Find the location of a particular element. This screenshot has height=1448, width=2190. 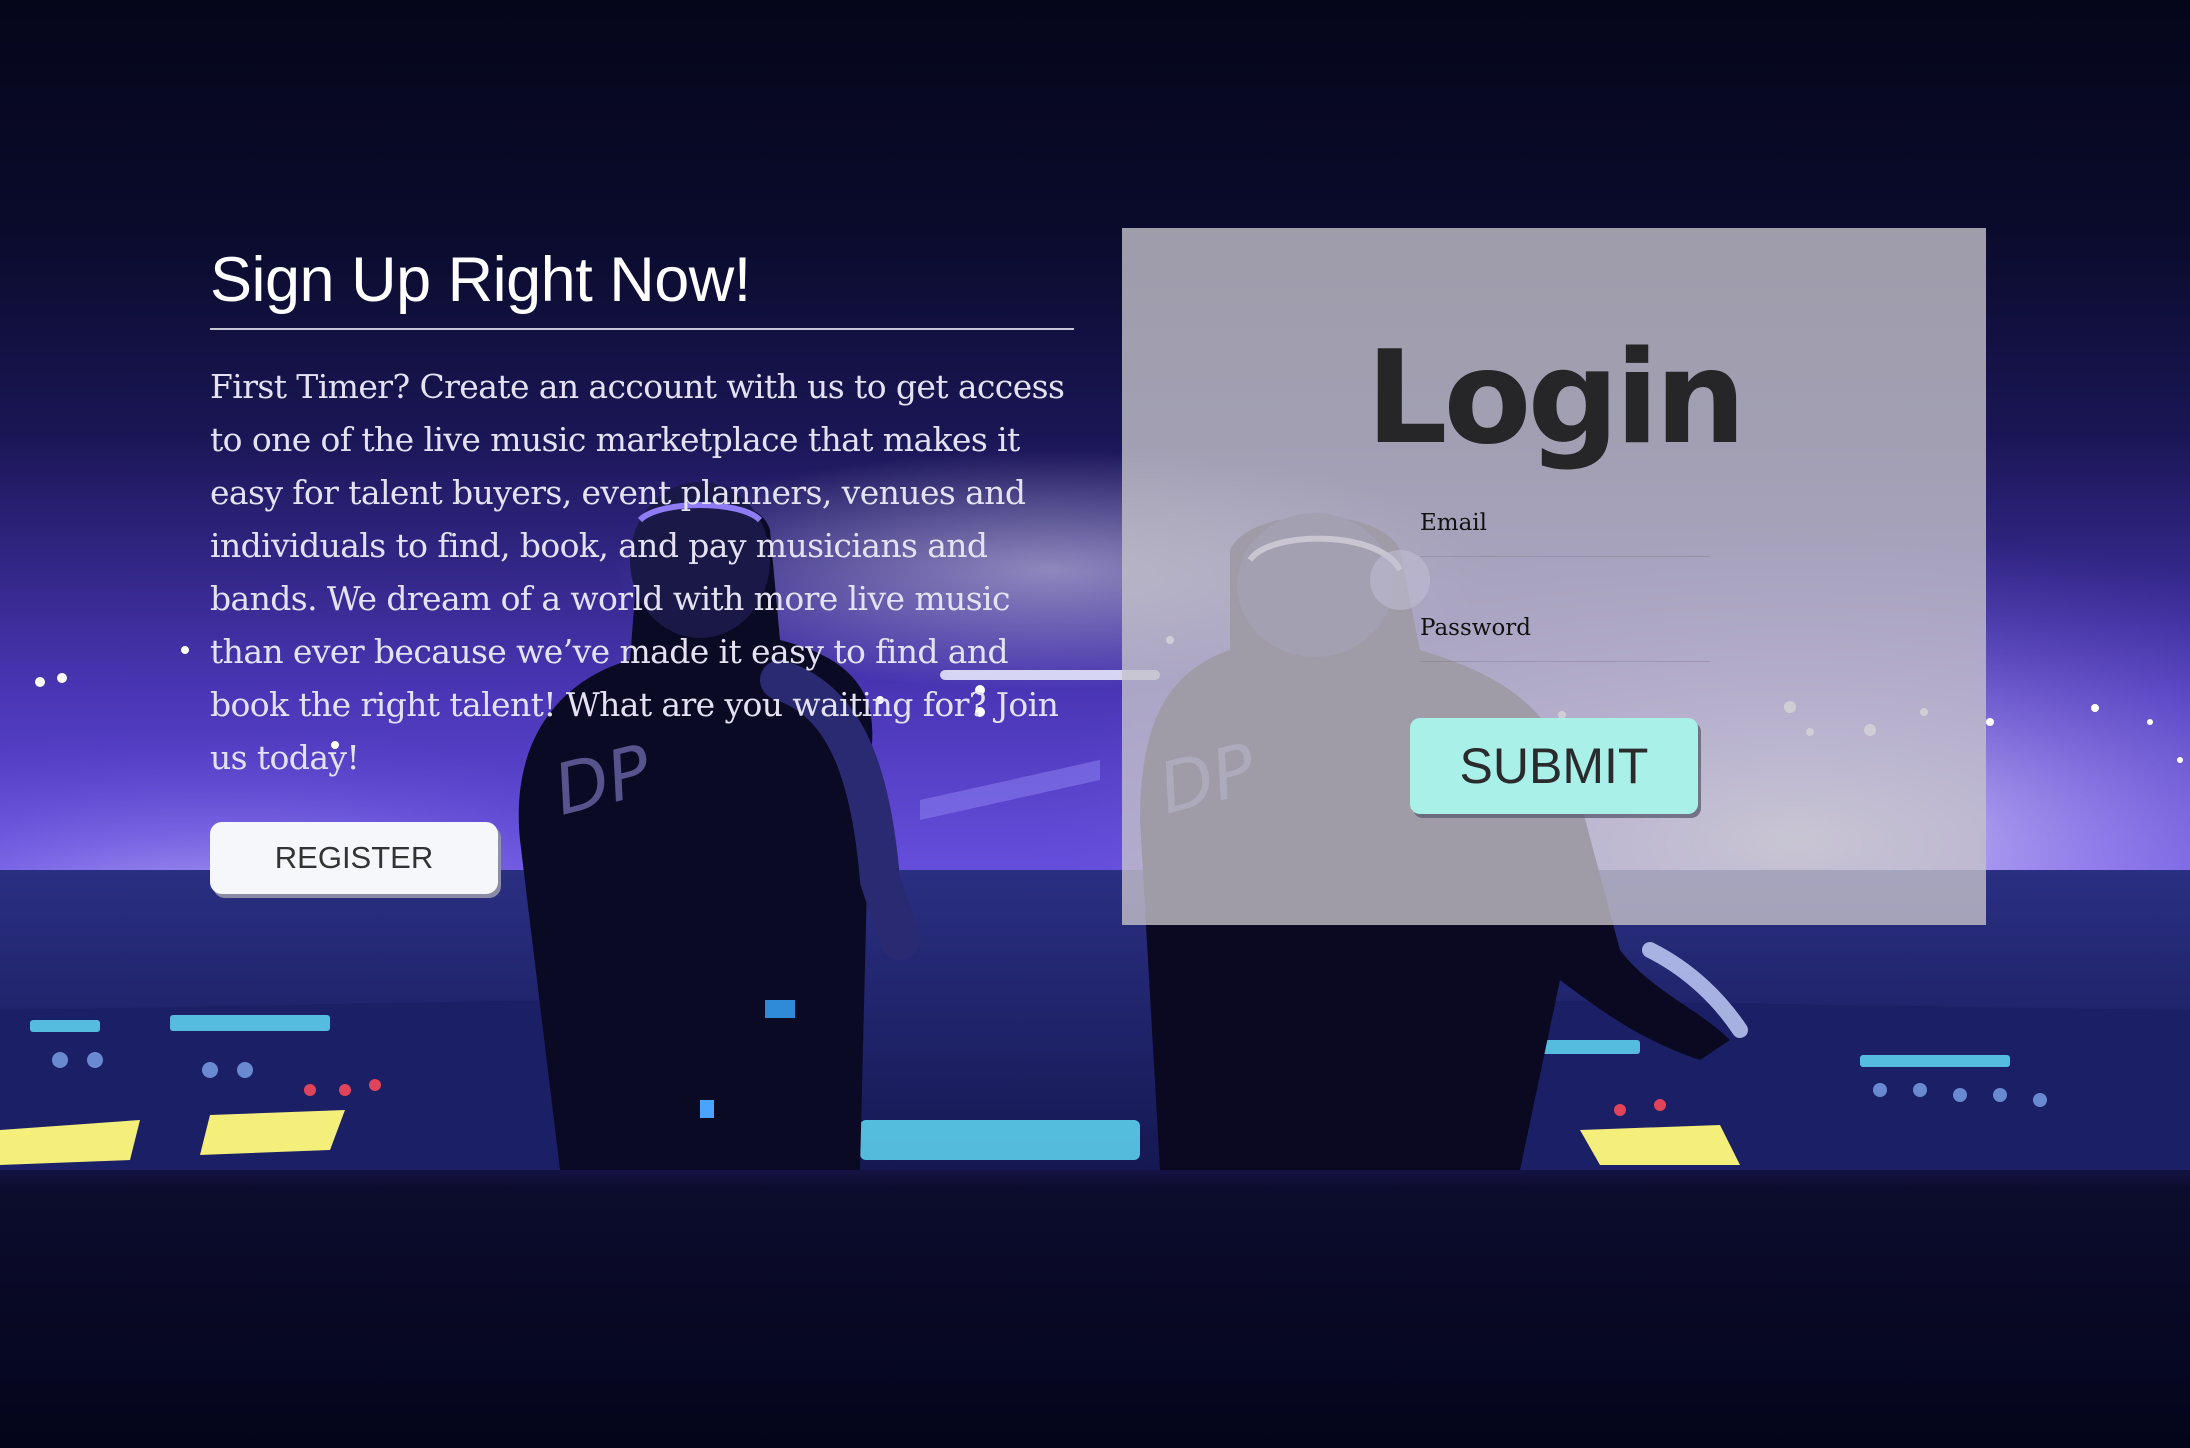

email-field-group: Email is located at coordinates (1565, 532).